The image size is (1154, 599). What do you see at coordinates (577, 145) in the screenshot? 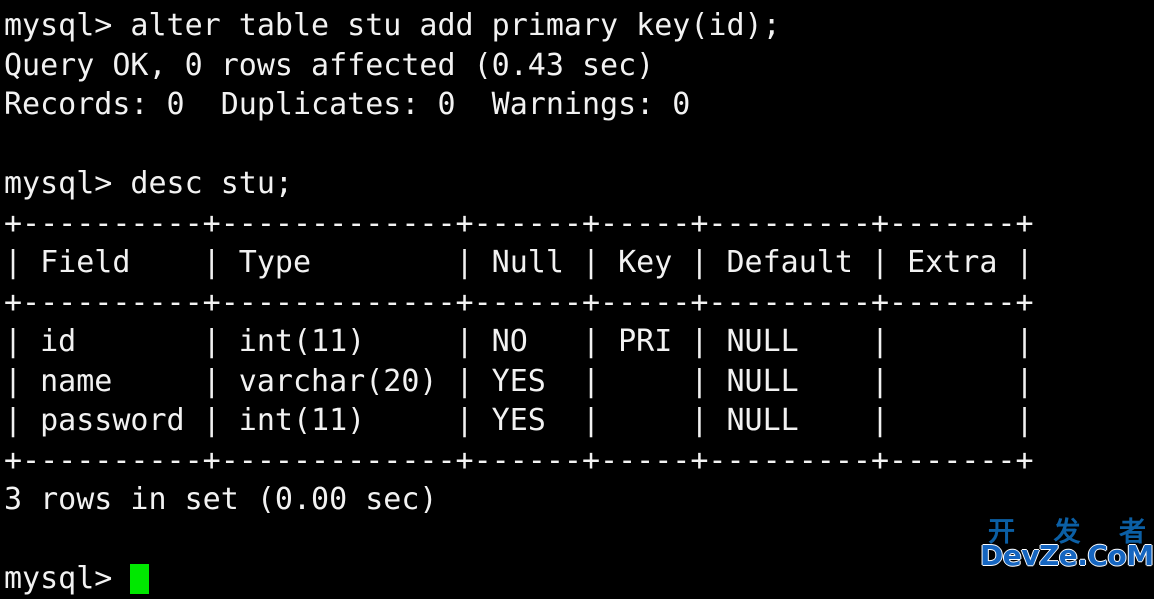
I see `terminal-line-4-blank` at bounding box center [577, 145].